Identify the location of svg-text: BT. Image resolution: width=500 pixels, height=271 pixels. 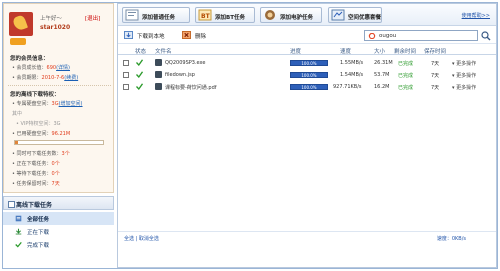
(206, 16).